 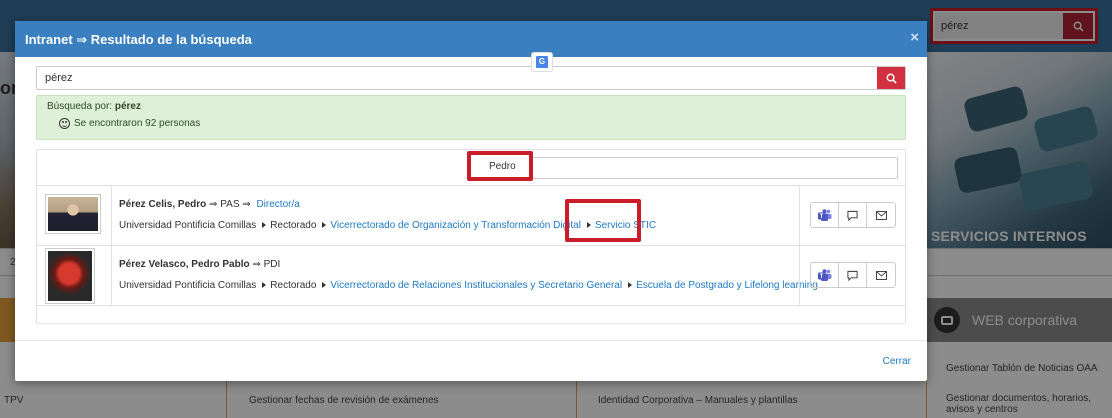 I want to click on search-icon, so click(x=891, y=78).